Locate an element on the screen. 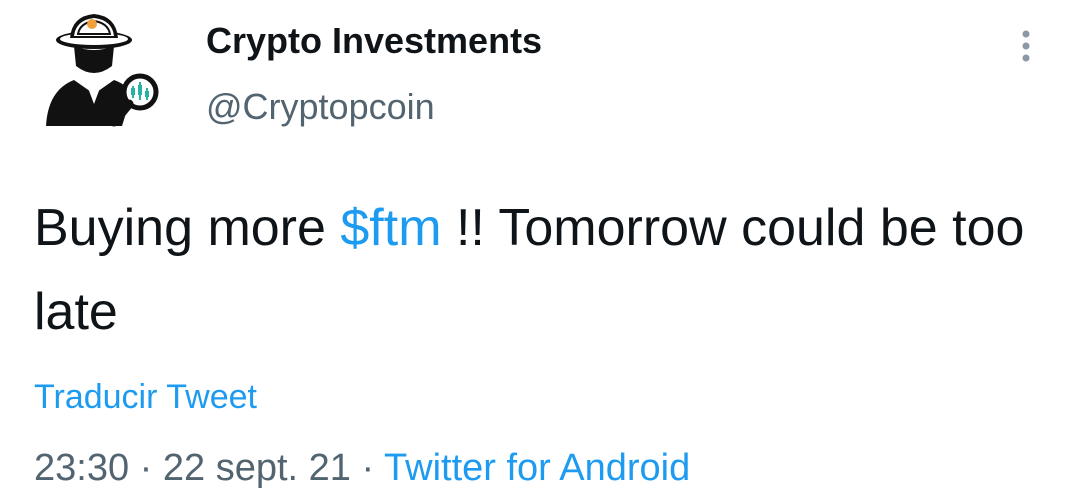  tweet-time: 23:30 is located at coordinates (81, 468).